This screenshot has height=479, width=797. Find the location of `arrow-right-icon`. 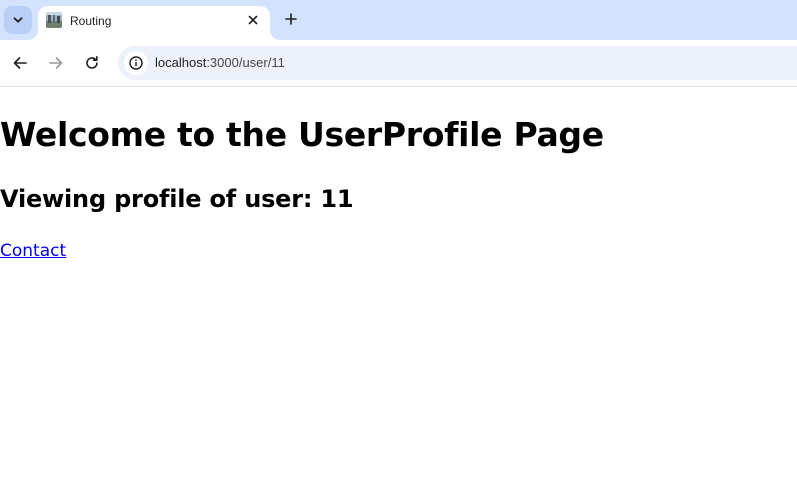

arrow-right-icon is located at coordinates (56, 63).